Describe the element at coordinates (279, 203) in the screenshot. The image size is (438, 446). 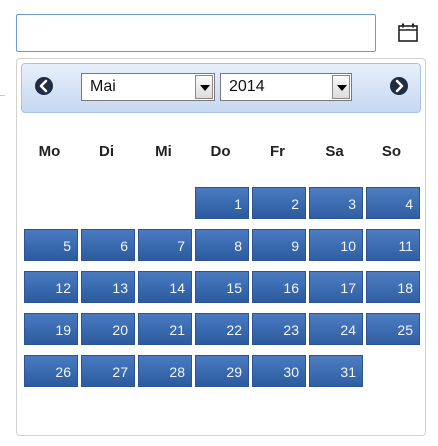
I see `day-cell: 2` at that location.